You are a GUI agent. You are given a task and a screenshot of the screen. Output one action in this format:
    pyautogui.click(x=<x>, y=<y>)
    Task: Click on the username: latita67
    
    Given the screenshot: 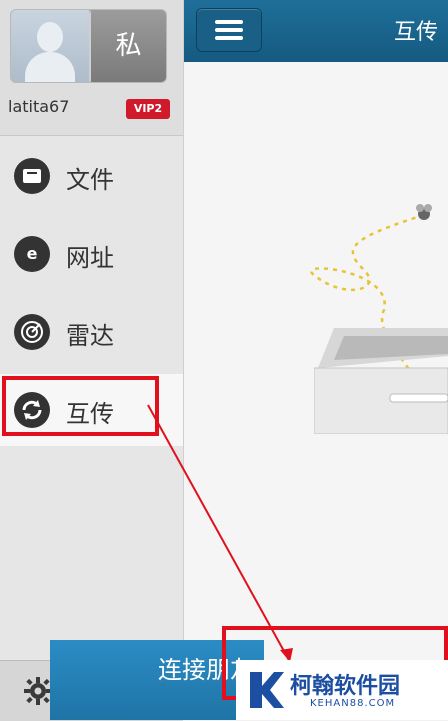 What is the action you would take?
    pyautogui.click(x=39, y=106)
    